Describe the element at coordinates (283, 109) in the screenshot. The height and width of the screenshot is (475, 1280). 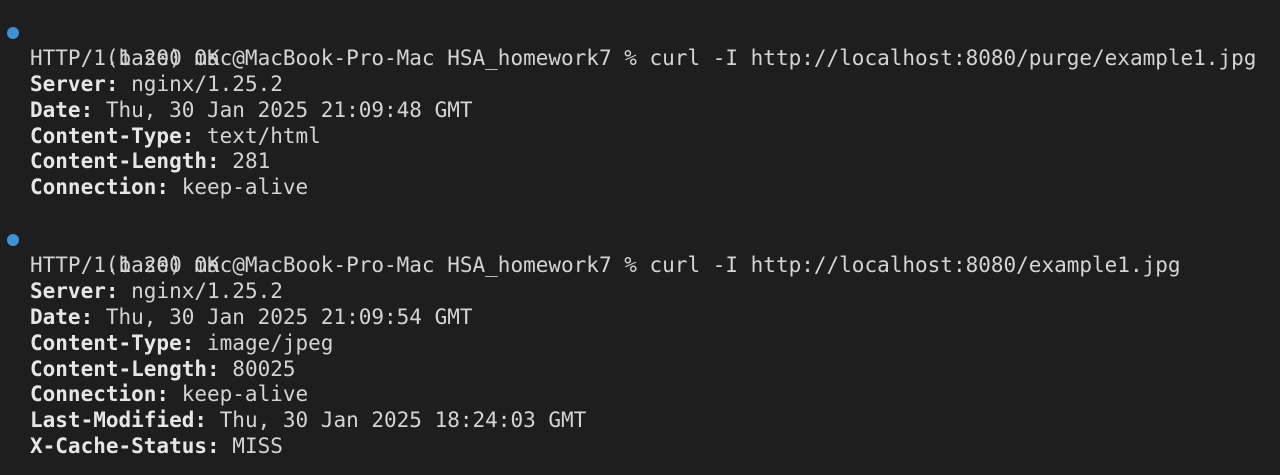
I see `header-value: Thu, 30 Jan 2025 21:09:48 GMT` at that location.